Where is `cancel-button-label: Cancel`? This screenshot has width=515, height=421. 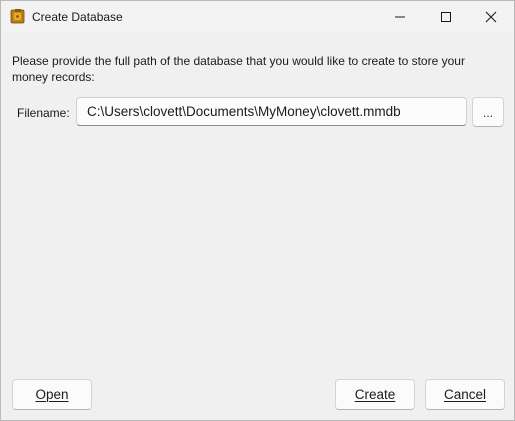
cancel-button-label: Cancel is located at coordinates (465, 394).